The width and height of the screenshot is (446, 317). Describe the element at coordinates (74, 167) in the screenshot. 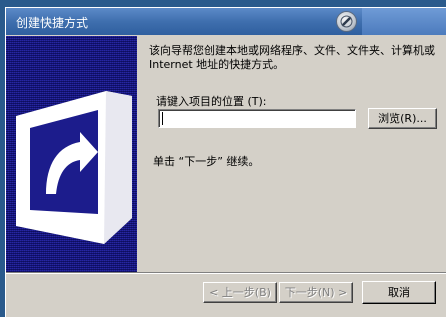

I see `shortcut-arrow-icon` at that location.